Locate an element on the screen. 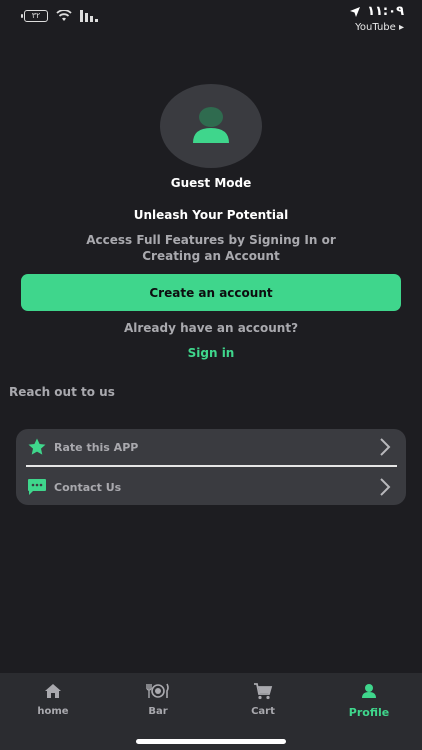 This screenshot has height=750, width=422. time-row: ١١:٠٩ is located at coordinates (376, 11).